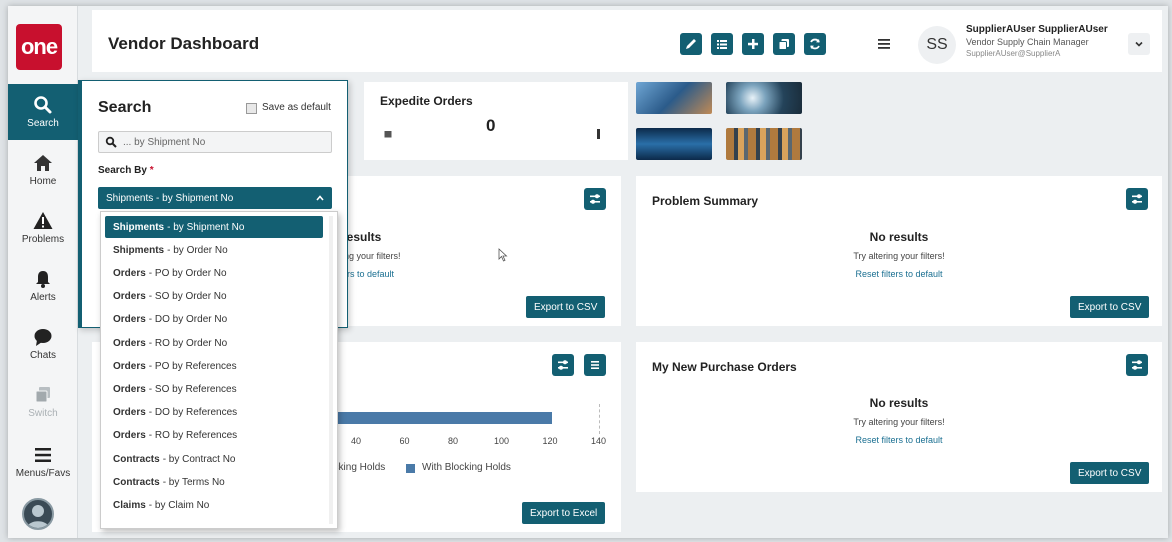 The image size is (1172, 542). Describe the element at coordinates (443, 418) in the screenshot. I see `chart-bar` at that location.